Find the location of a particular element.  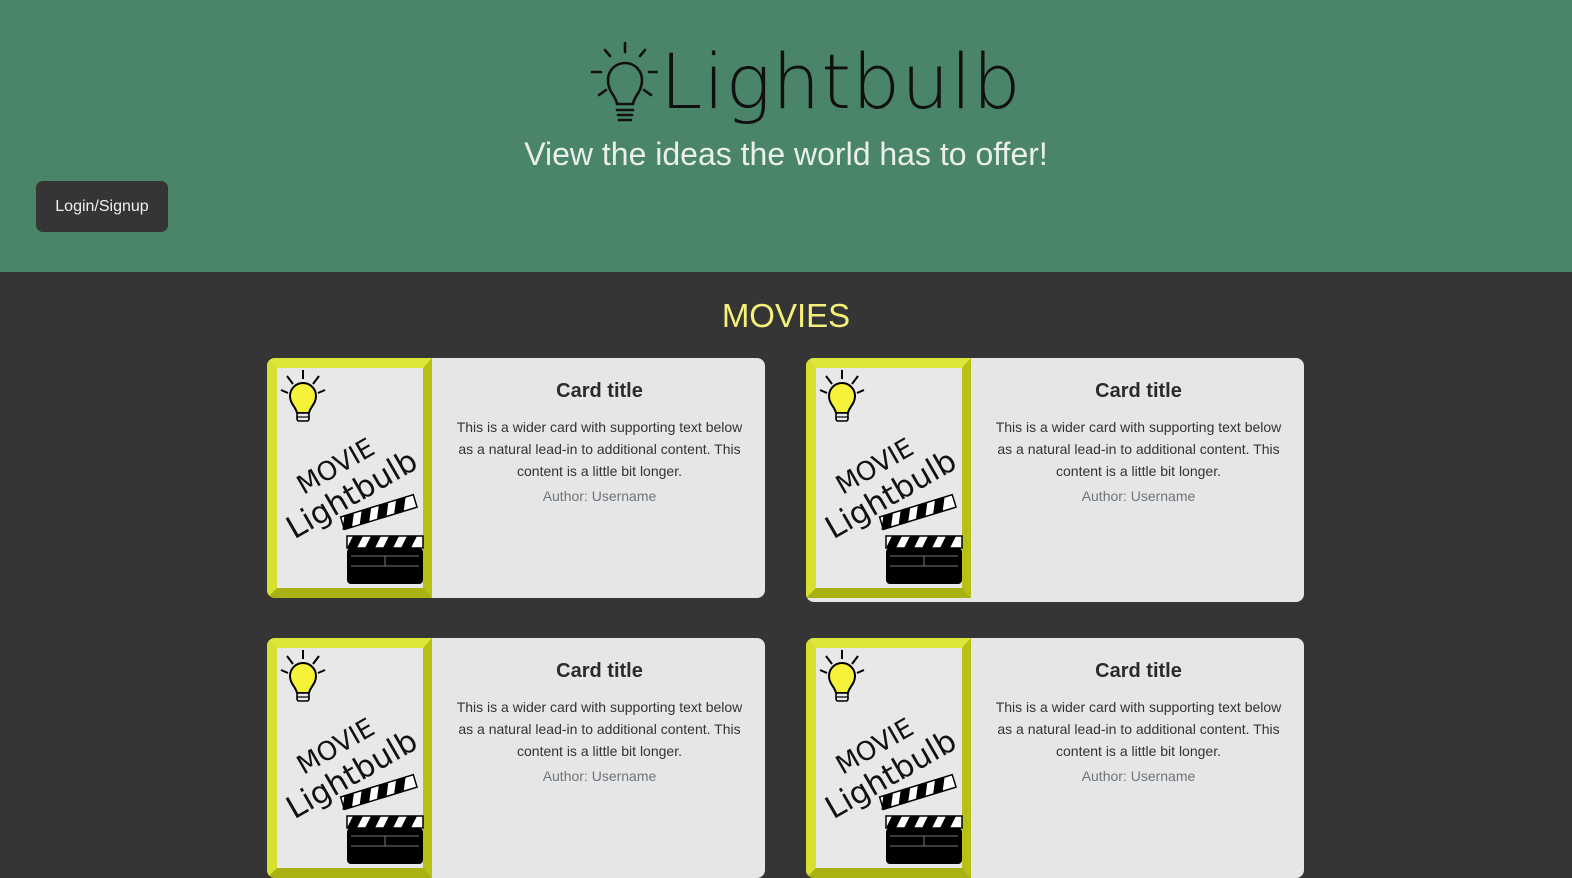

site-logo: Lightbulb is located at coordinates (804, 84).